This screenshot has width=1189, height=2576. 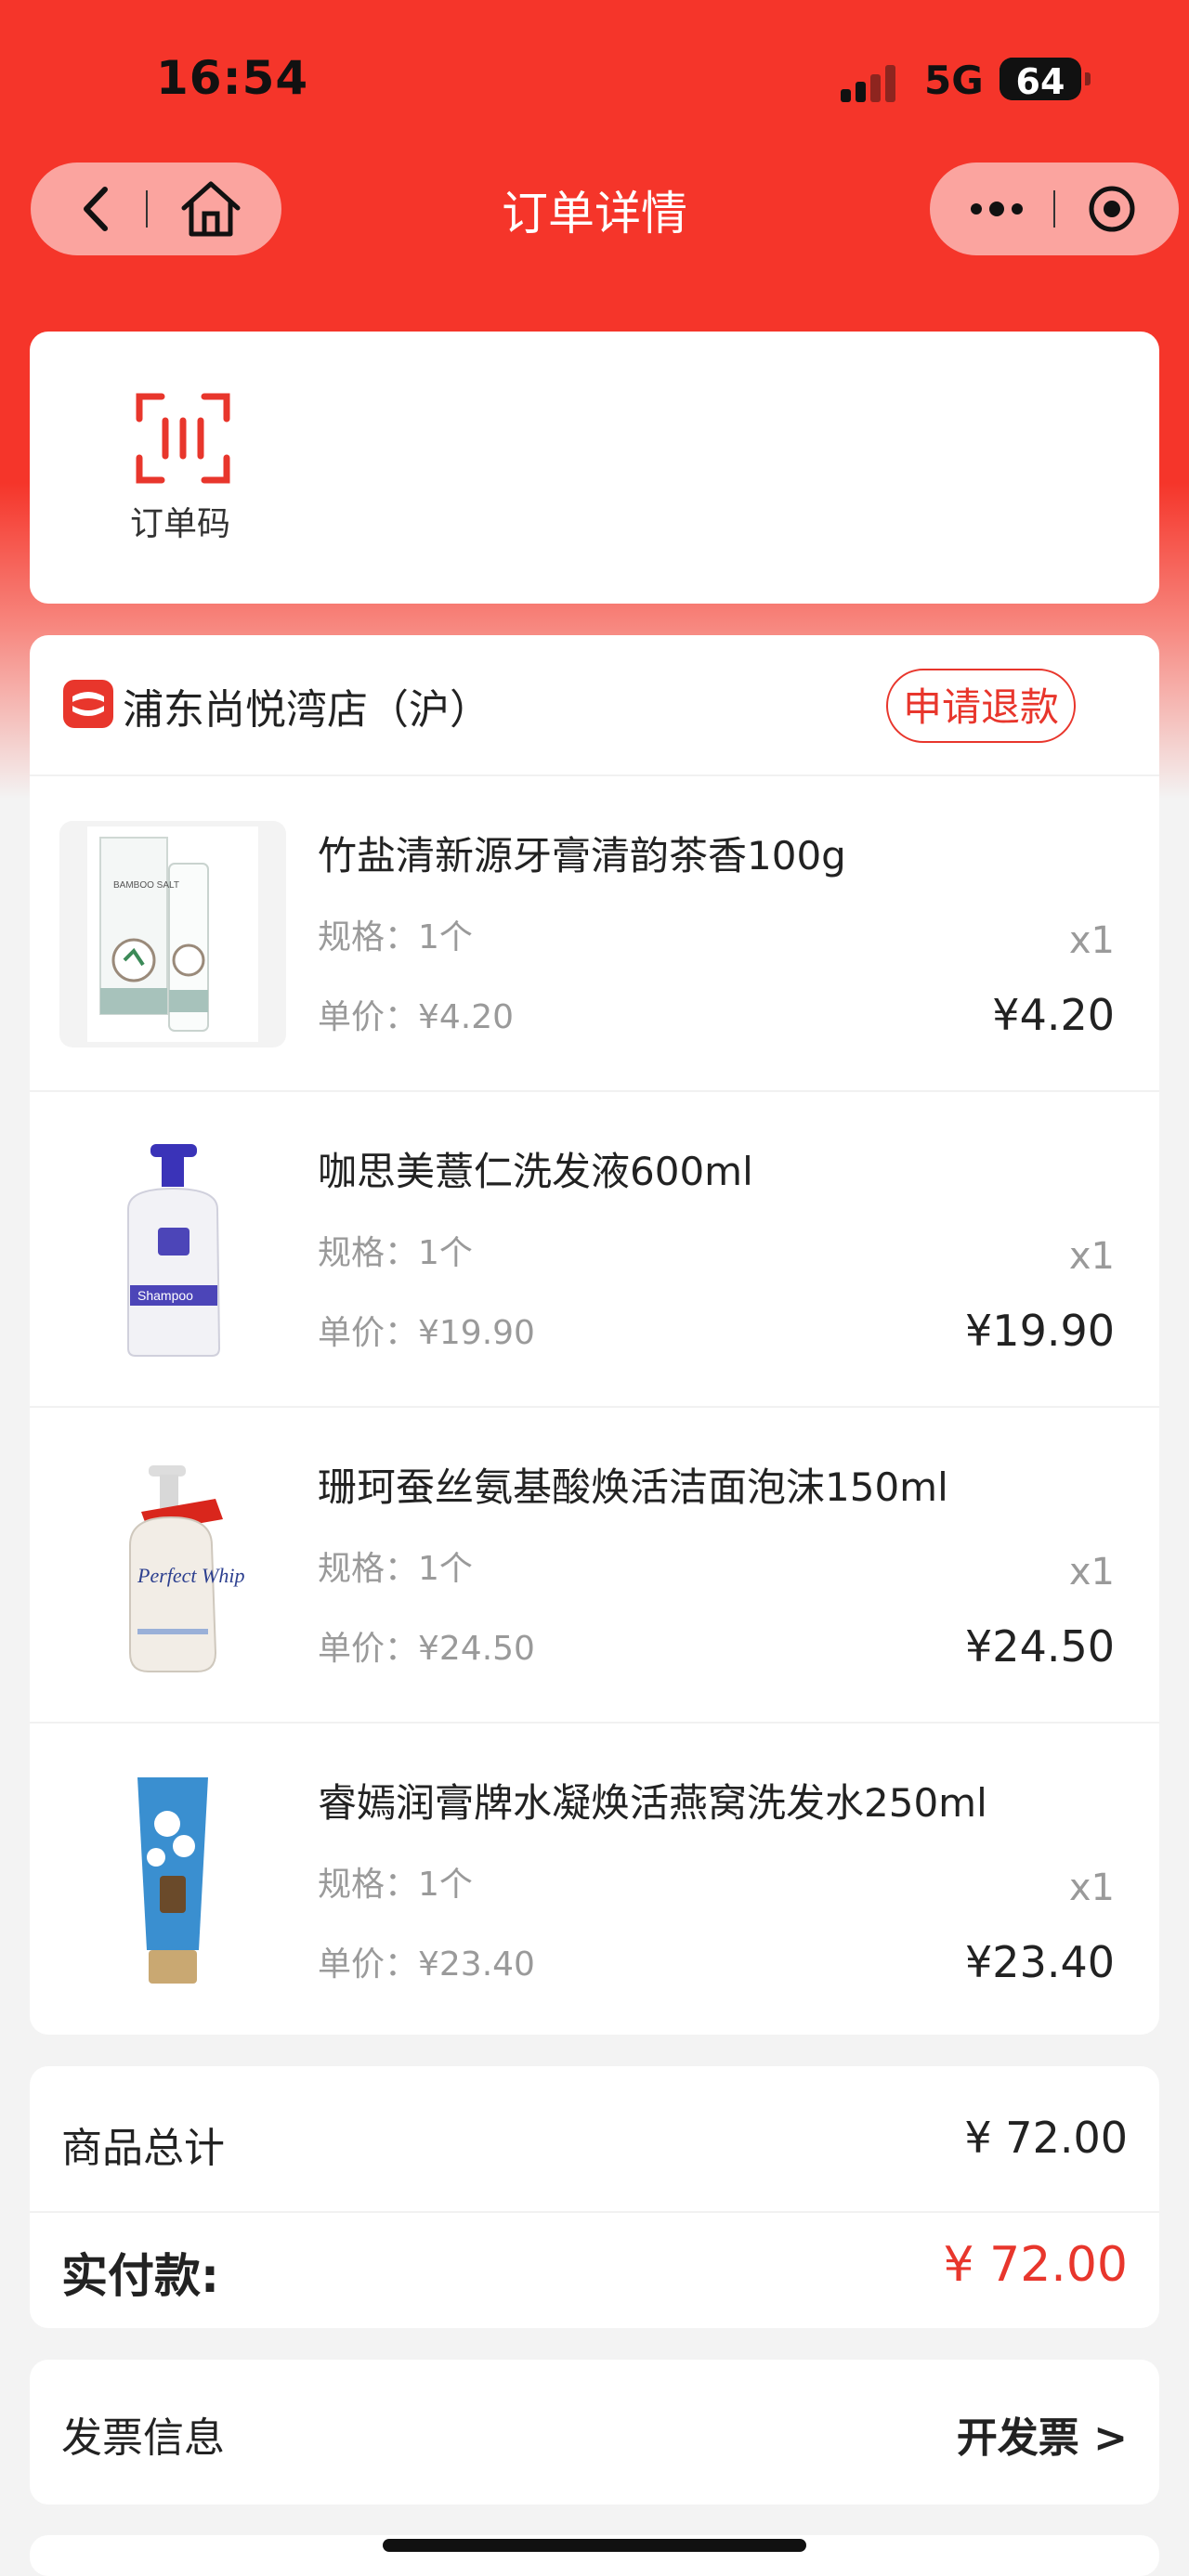 I want to click on close-miniapp-button, so click(x=1112, y=209).